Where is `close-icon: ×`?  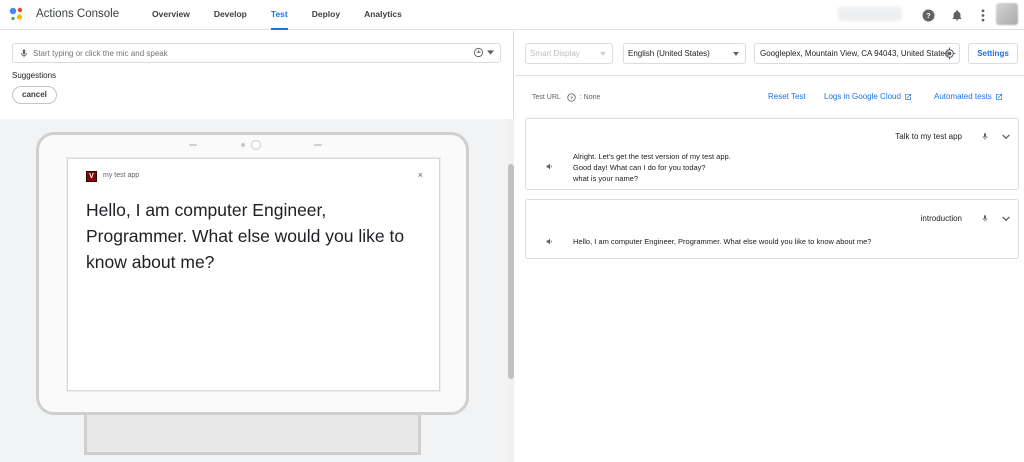 close-icon: × is located at coordinates (420, 175).